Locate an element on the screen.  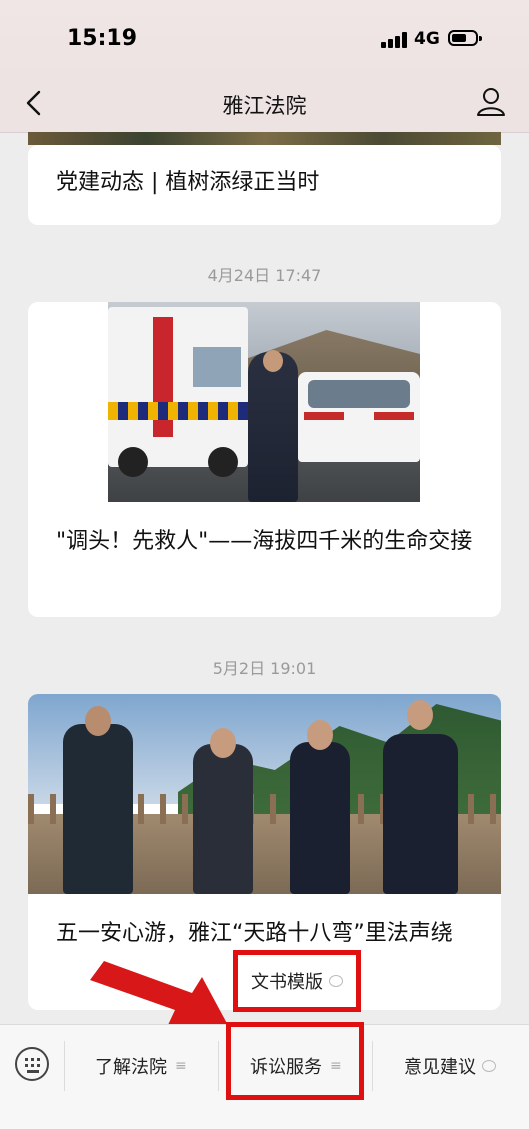
signal-icon is located at coordinates (394, 40).